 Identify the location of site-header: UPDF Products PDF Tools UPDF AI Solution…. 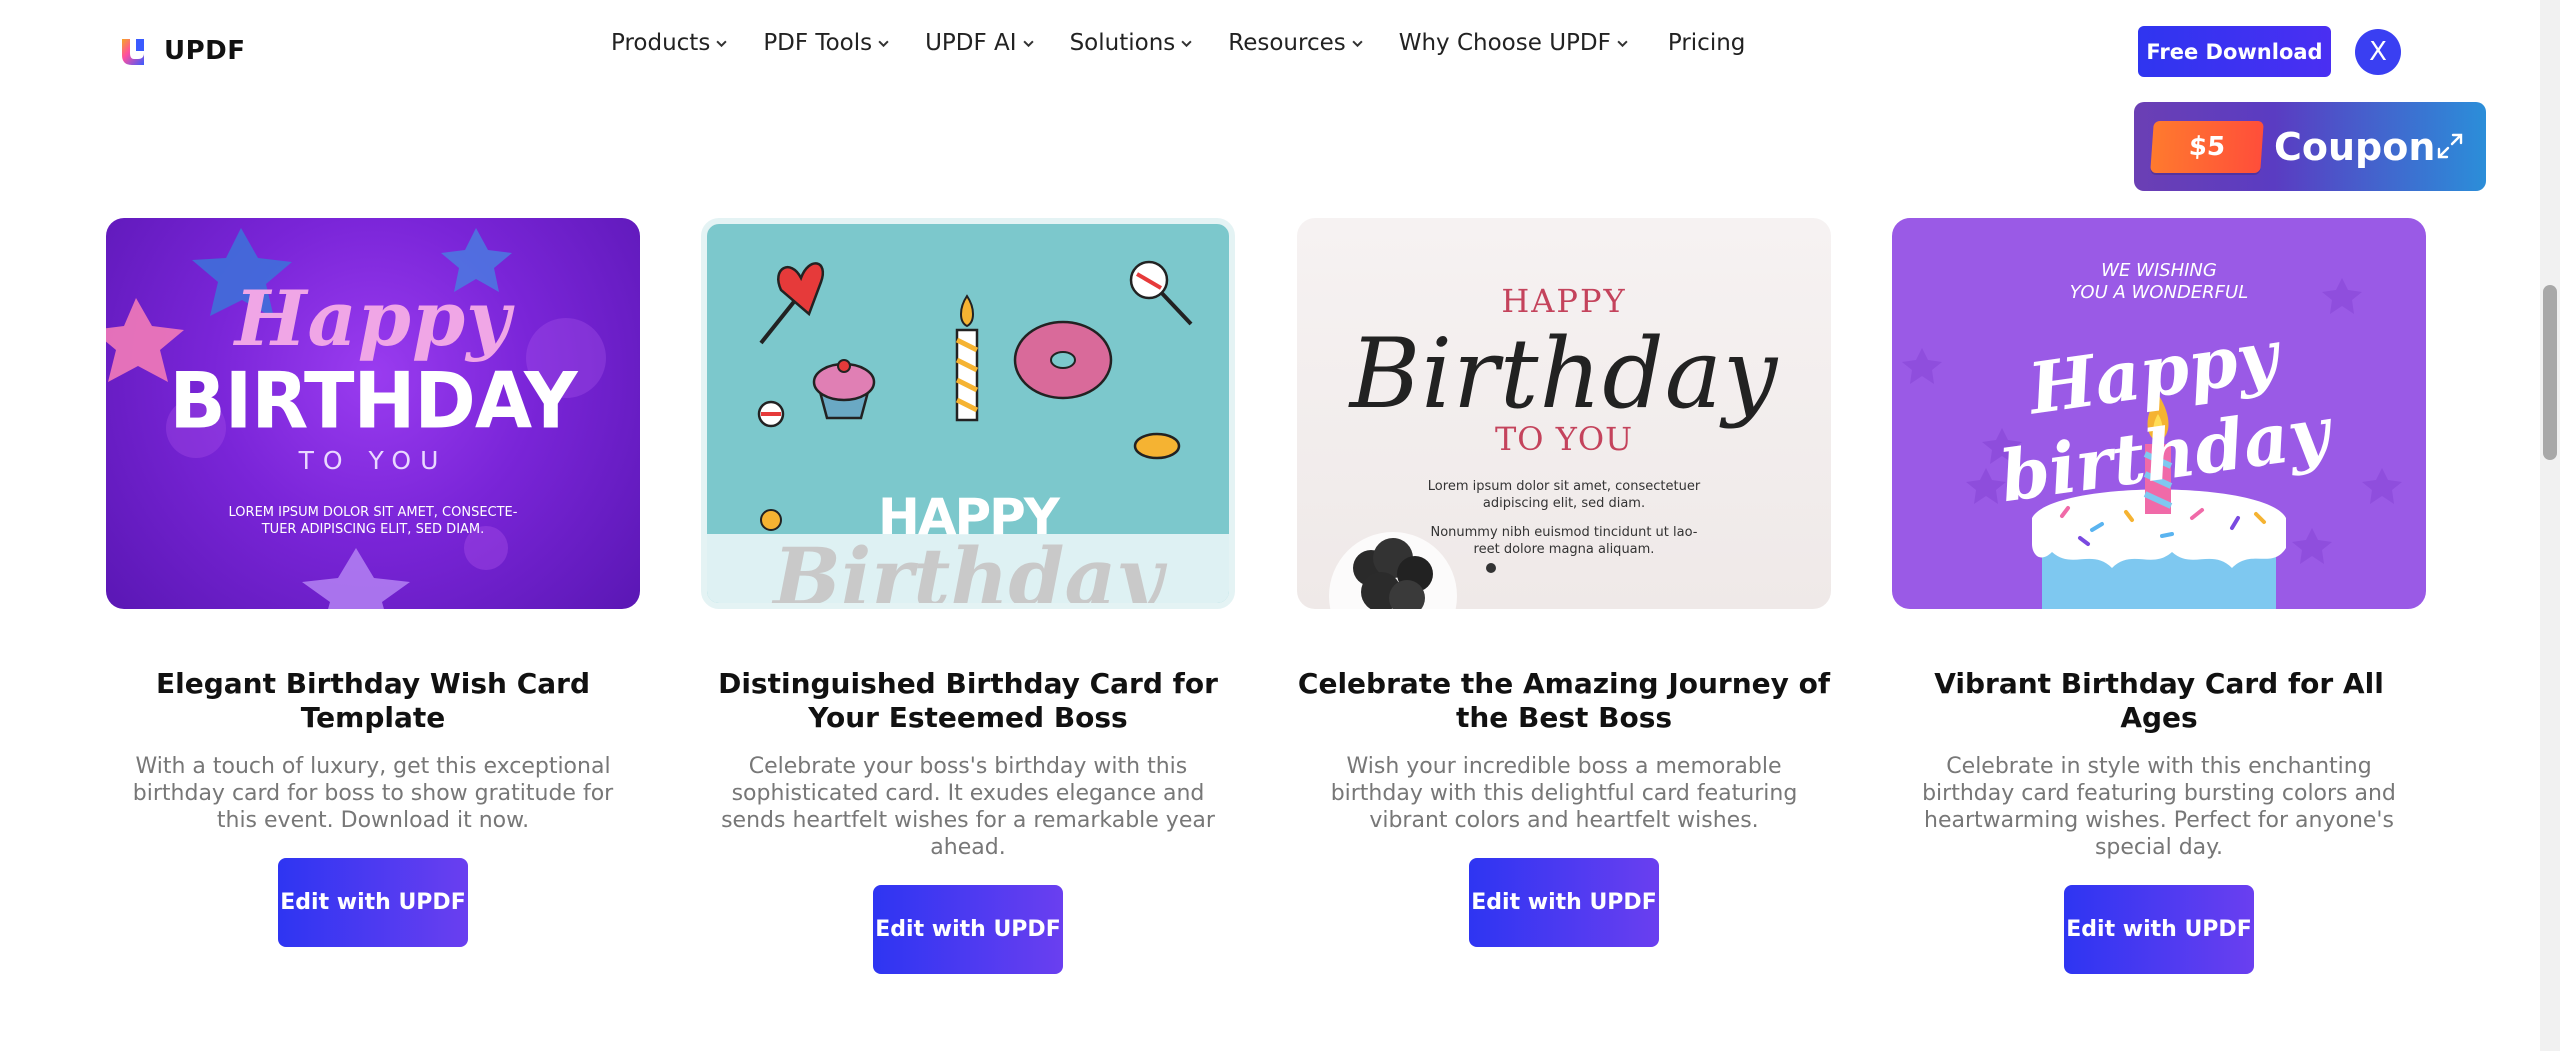
(1270, 52).